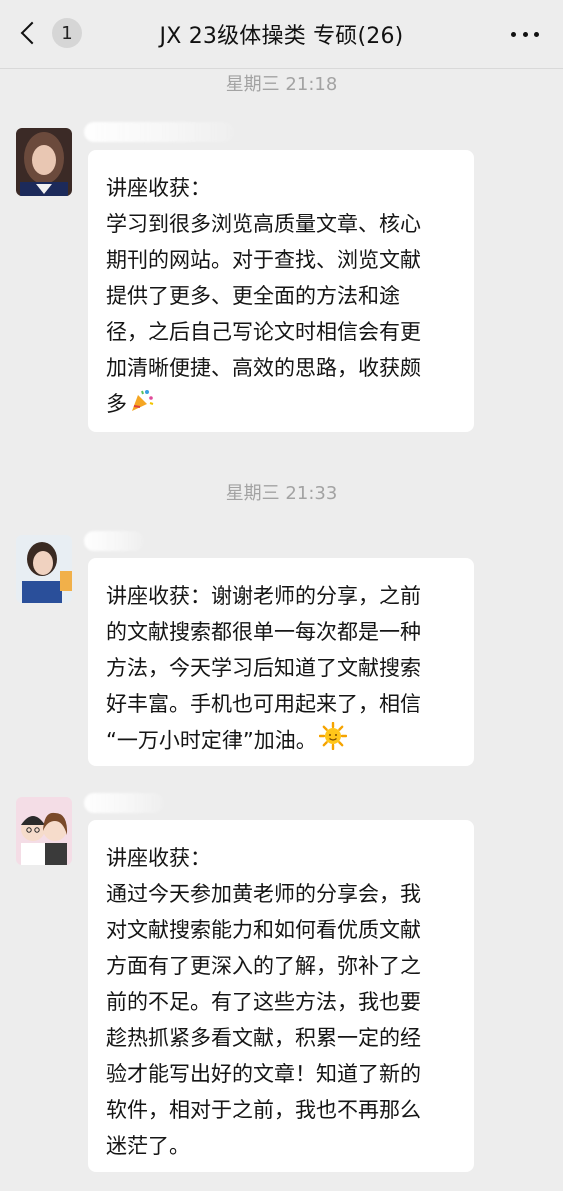  What do you see at coordinates (281, 84) in the screenshot?
I see `message-timestamp: 星期三 21:18` at bounding box center [281, 84].